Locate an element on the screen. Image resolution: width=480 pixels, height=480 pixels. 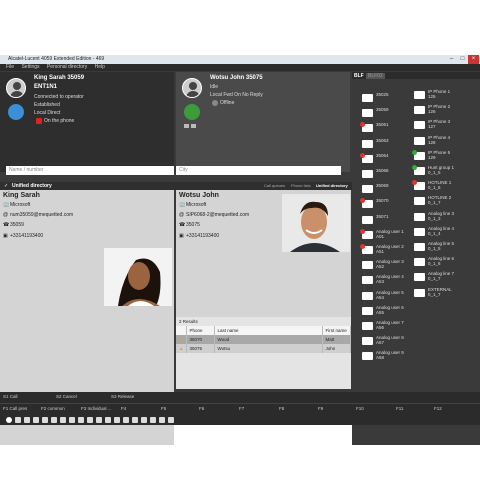
column-first-name: First name is located at coordinates (336, 330).